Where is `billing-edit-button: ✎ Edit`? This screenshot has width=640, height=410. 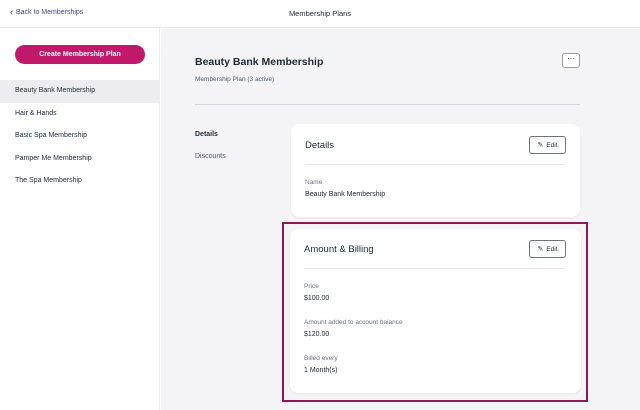 billing-edit-button: ✎ Edit is located at coordinates (547, 249).